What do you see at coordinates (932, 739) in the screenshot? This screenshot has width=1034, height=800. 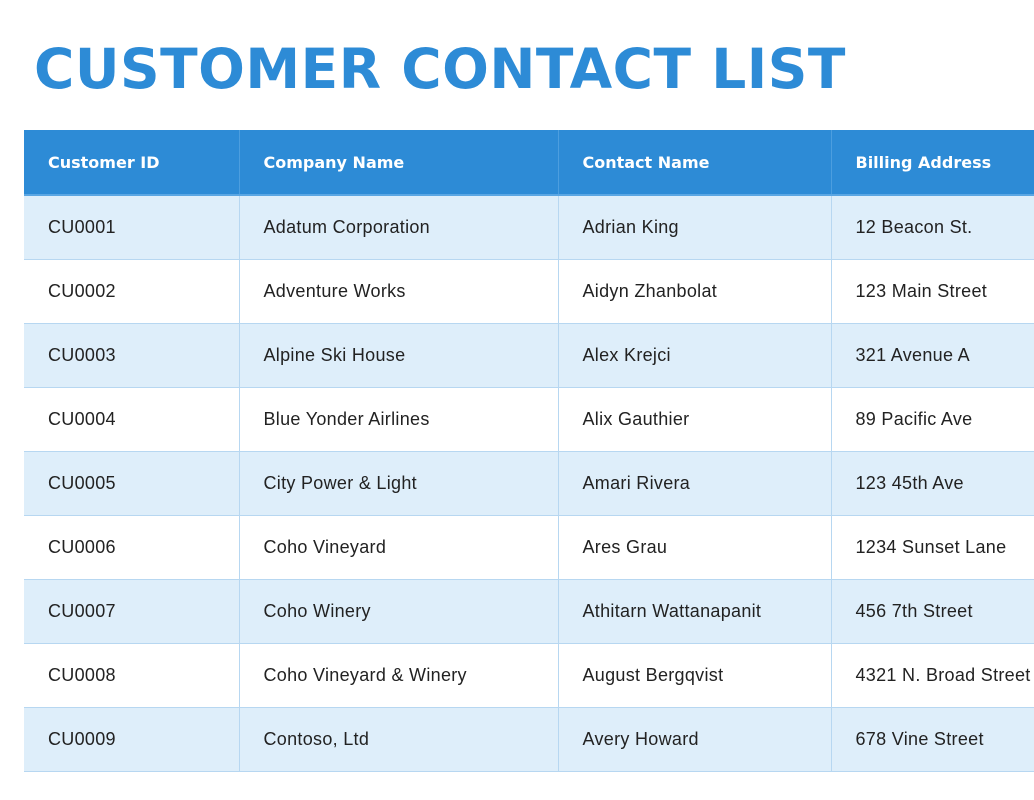 I see `billing-address-cell: 678 Vine Street` at bounding box center [932, 739].